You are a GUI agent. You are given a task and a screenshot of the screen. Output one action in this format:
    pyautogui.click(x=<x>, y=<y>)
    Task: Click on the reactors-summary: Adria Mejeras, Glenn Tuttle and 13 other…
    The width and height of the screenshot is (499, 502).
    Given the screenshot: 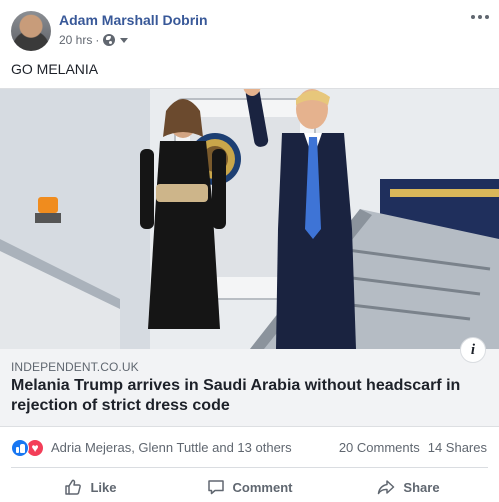 What is the action you would take?
    pyautogui.click(x=171, y=447)
    